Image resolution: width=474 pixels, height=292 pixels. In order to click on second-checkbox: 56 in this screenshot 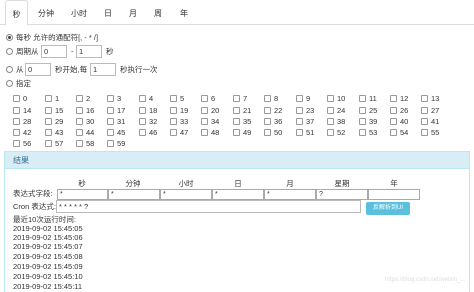, I will do `click(22, 143)`.